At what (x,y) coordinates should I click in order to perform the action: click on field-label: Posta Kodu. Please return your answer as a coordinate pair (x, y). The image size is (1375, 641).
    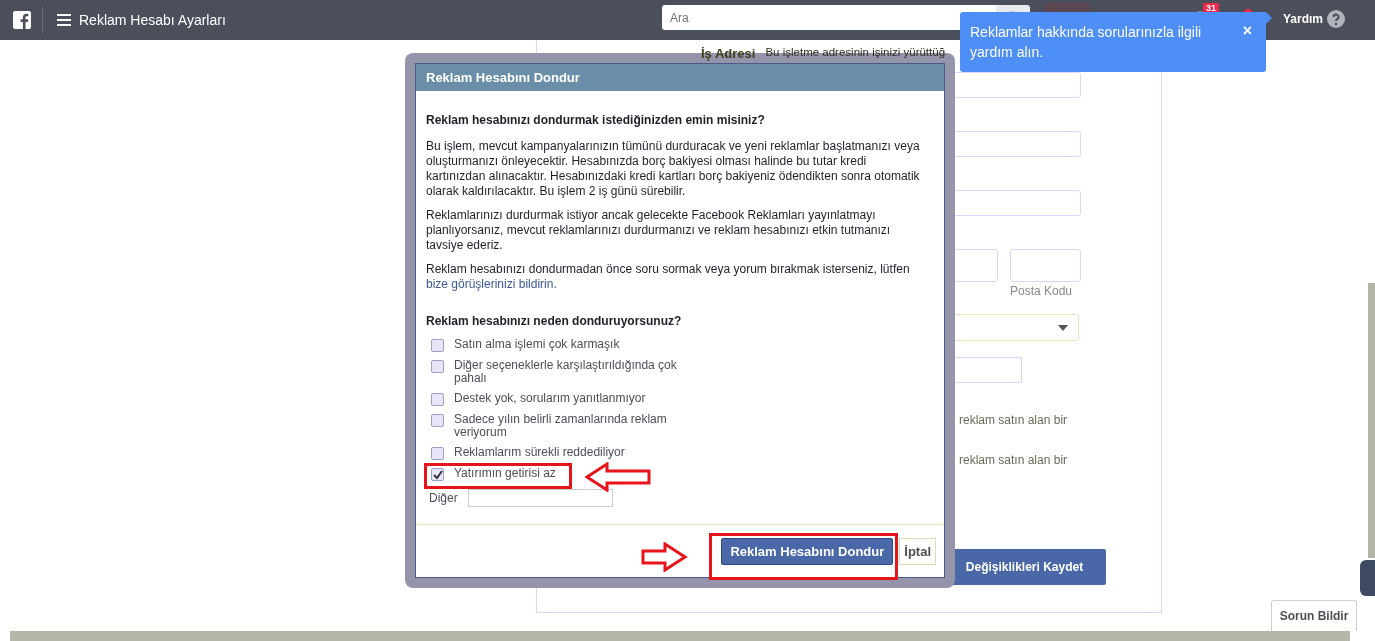
    Looking at the image, I should click on (1042, 291).